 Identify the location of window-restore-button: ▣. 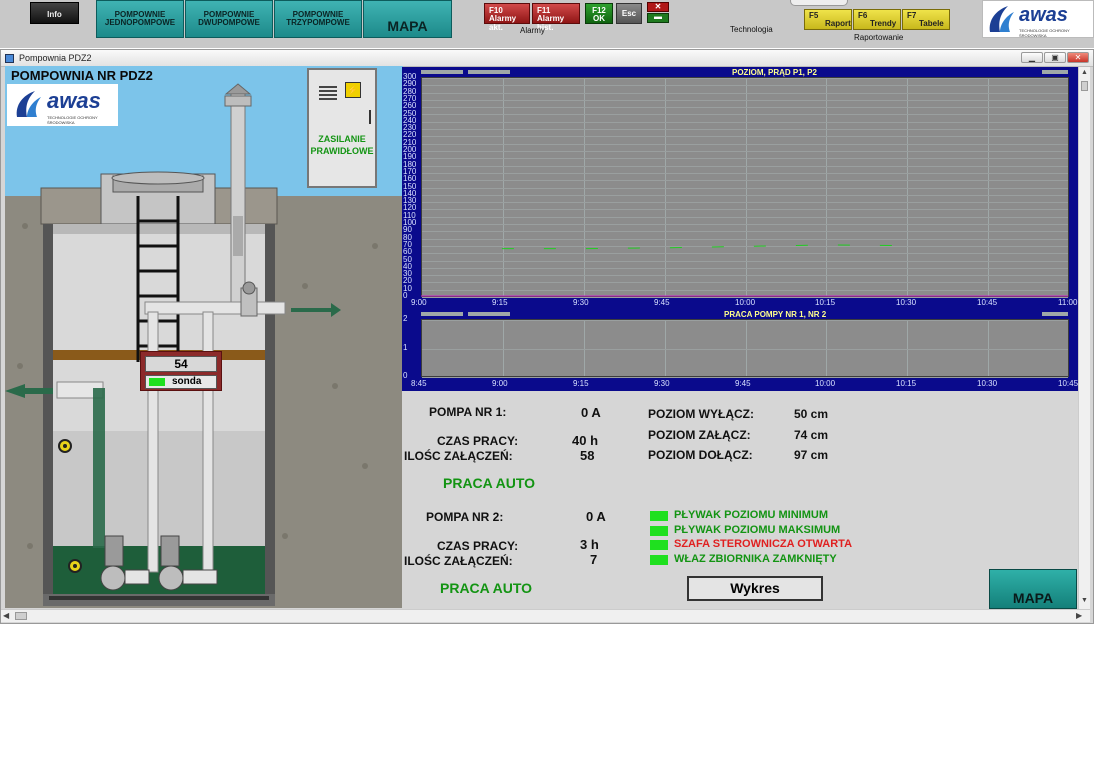
(1055, 57).